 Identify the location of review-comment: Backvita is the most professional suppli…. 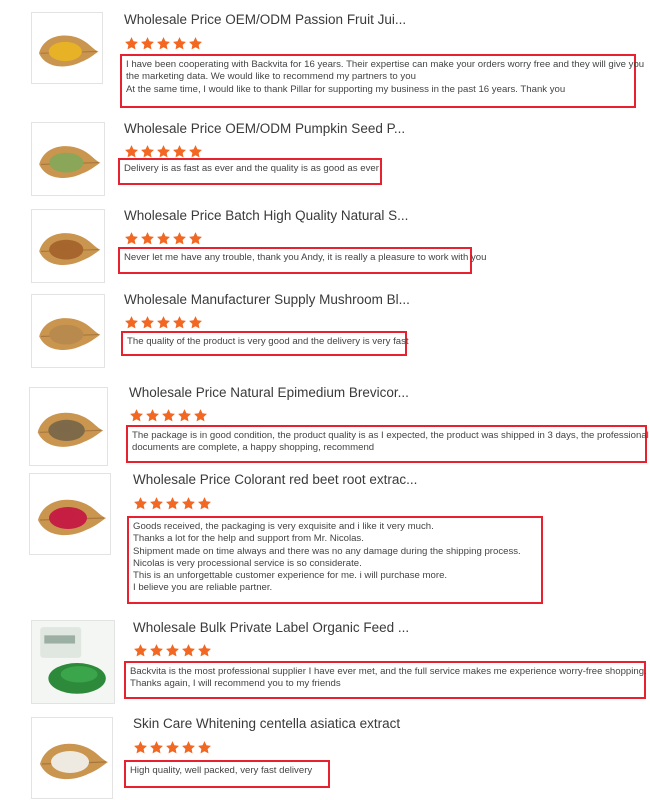
(385, 680).